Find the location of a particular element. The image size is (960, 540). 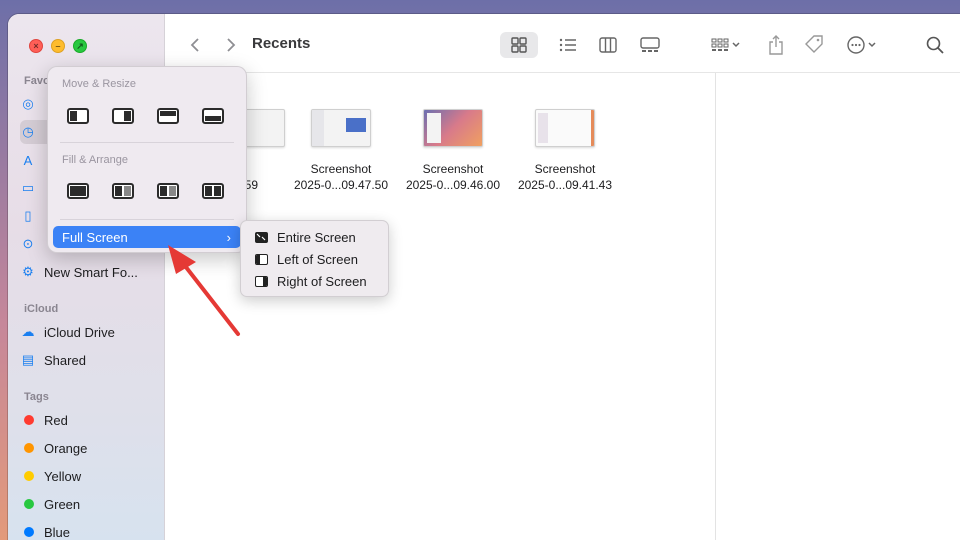

shared-folder-icon: ▤ is located at coordinates (28, 359).